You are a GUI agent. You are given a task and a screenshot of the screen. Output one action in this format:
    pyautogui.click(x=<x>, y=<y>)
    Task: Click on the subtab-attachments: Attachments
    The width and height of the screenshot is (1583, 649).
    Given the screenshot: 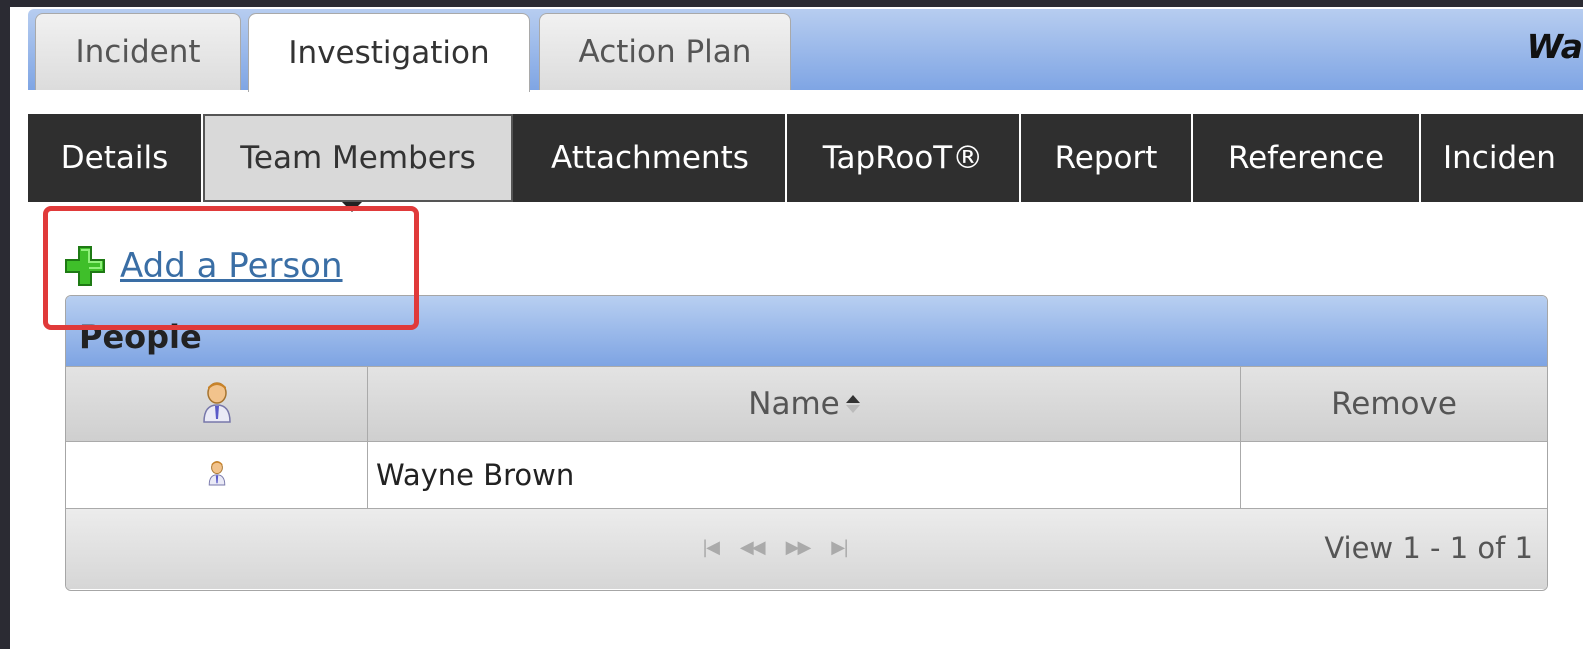 What is the action you would take?
    pyautogui.click(x=651, y=158)
    